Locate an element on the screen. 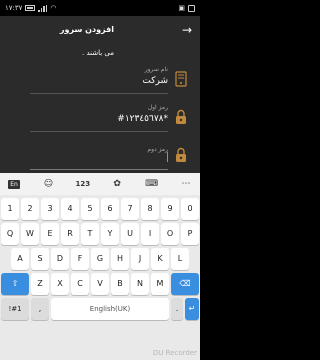 The width and height of the screenshot is (320, 360). key-9: 9 is located at coordinates (170, 209).